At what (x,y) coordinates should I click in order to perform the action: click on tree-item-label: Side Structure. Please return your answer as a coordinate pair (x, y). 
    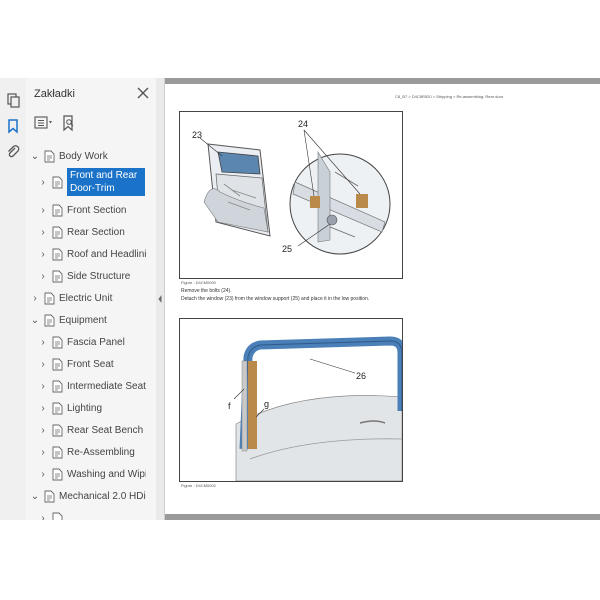
    Looking at the image, I should click on (99, 276).